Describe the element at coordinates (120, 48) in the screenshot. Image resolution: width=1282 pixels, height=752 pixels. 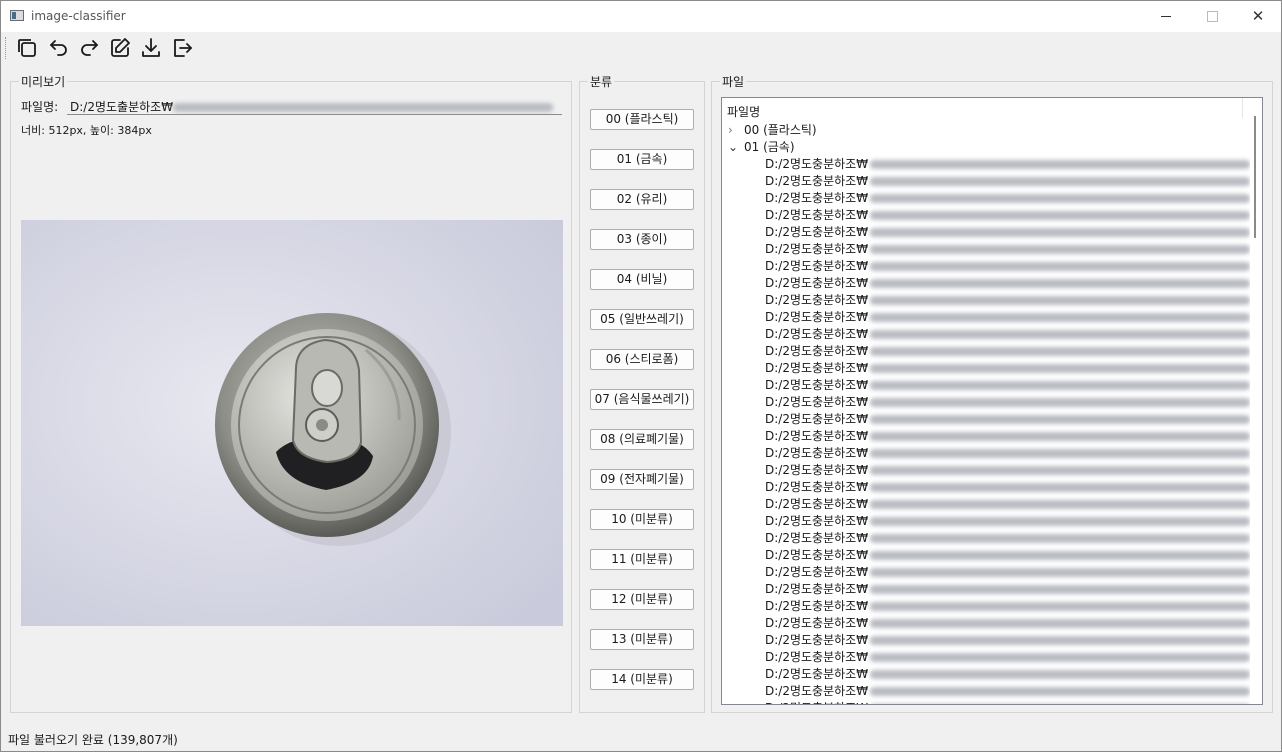
I see `edit-button` at that location.